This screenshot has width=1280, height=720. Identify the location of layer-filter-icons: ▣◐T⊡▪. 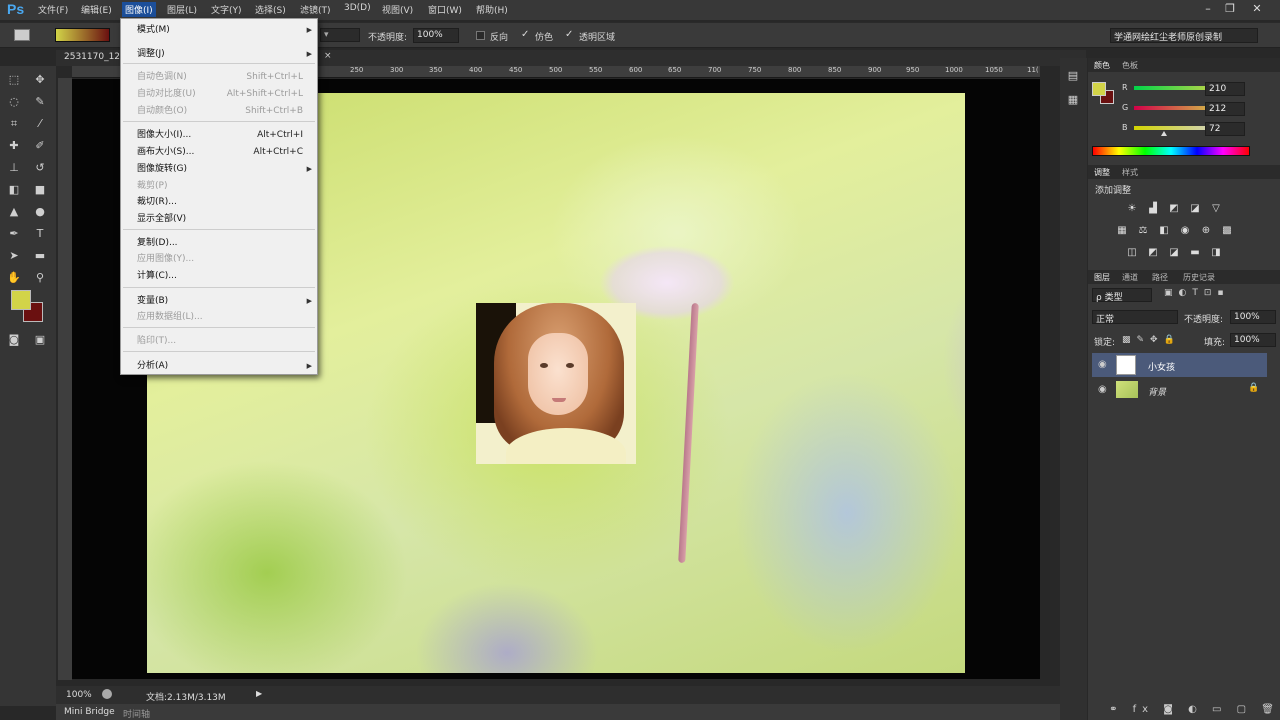
(1197, 293).